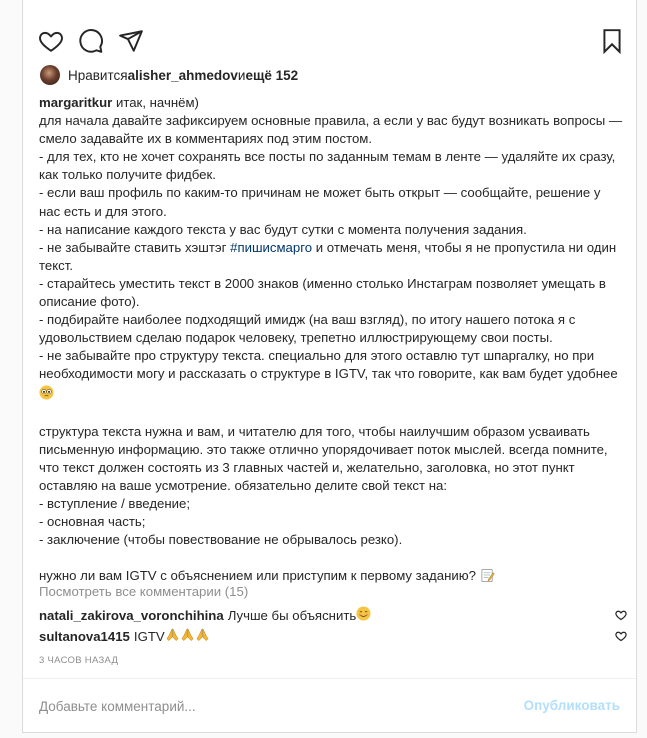 This screenshot has height=738, width=647. Describe the element at coordinates (271, 247) in the screenshot. I see `hashtag-link: #пишисмарго` at that location.